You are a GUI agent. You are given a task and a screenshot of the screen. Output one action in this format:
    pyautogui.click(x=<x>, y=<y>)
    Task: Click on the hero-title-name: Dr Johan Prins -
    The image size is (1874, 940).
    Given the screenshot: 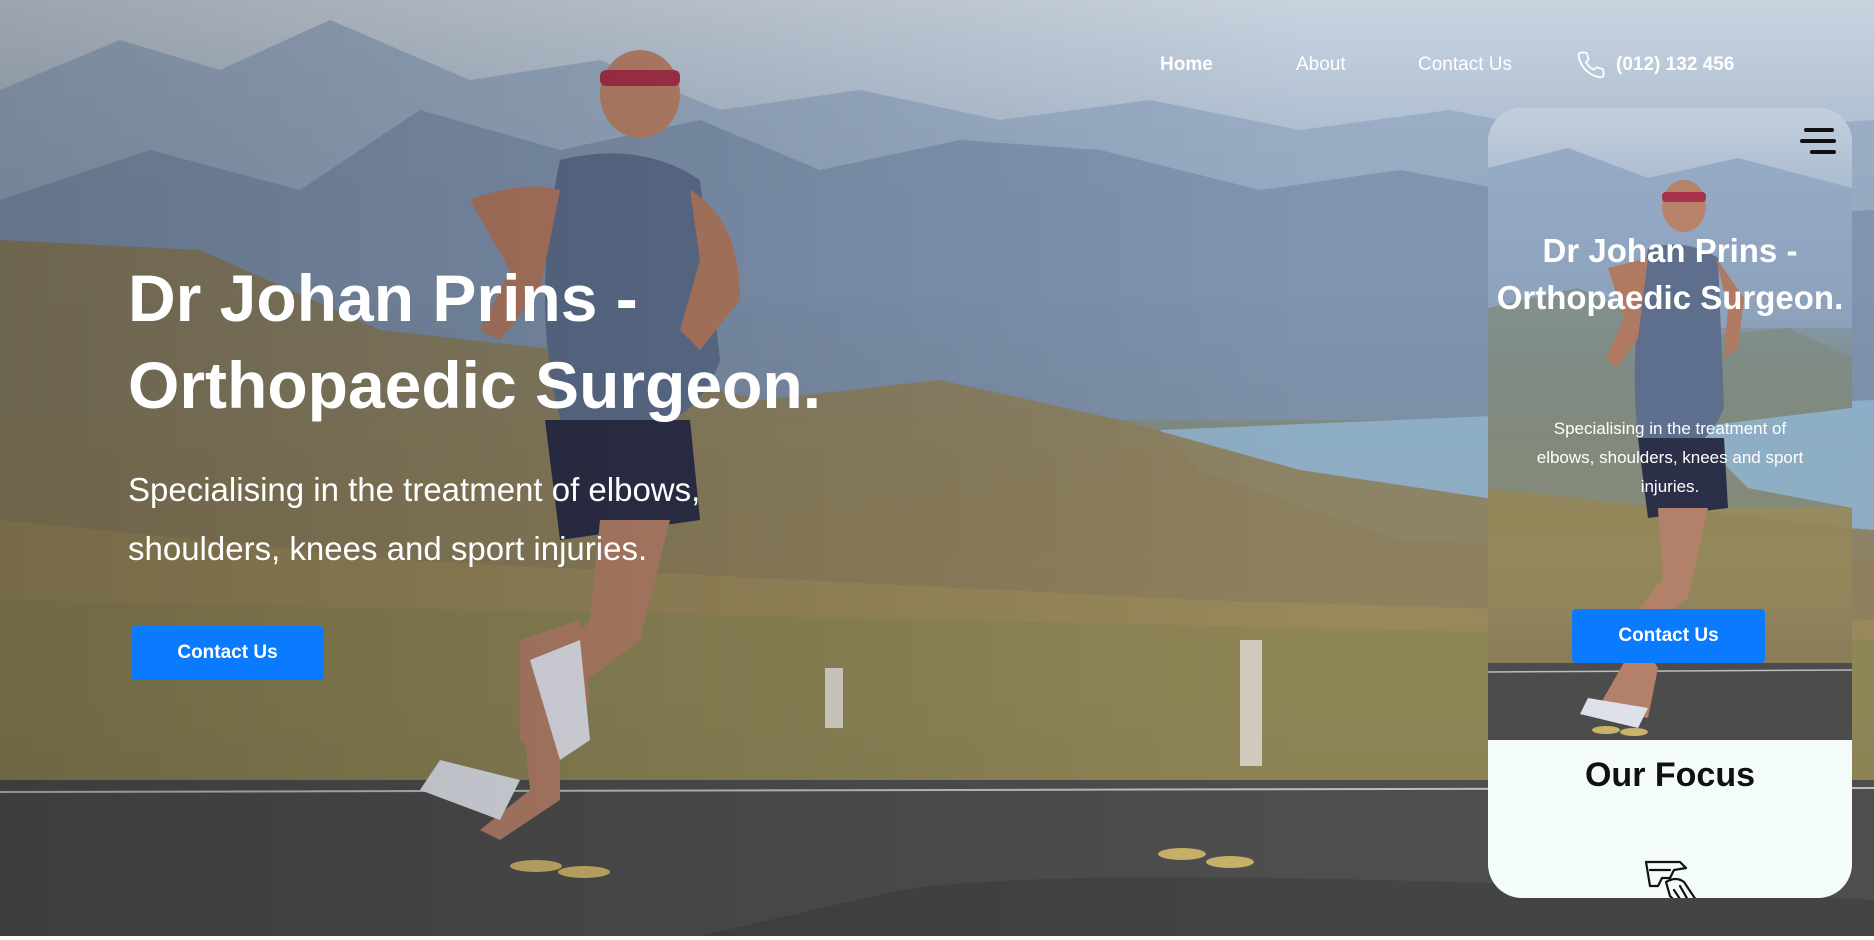 What is the action you would take?
    pyautogui.click(x=383, y=298)
    